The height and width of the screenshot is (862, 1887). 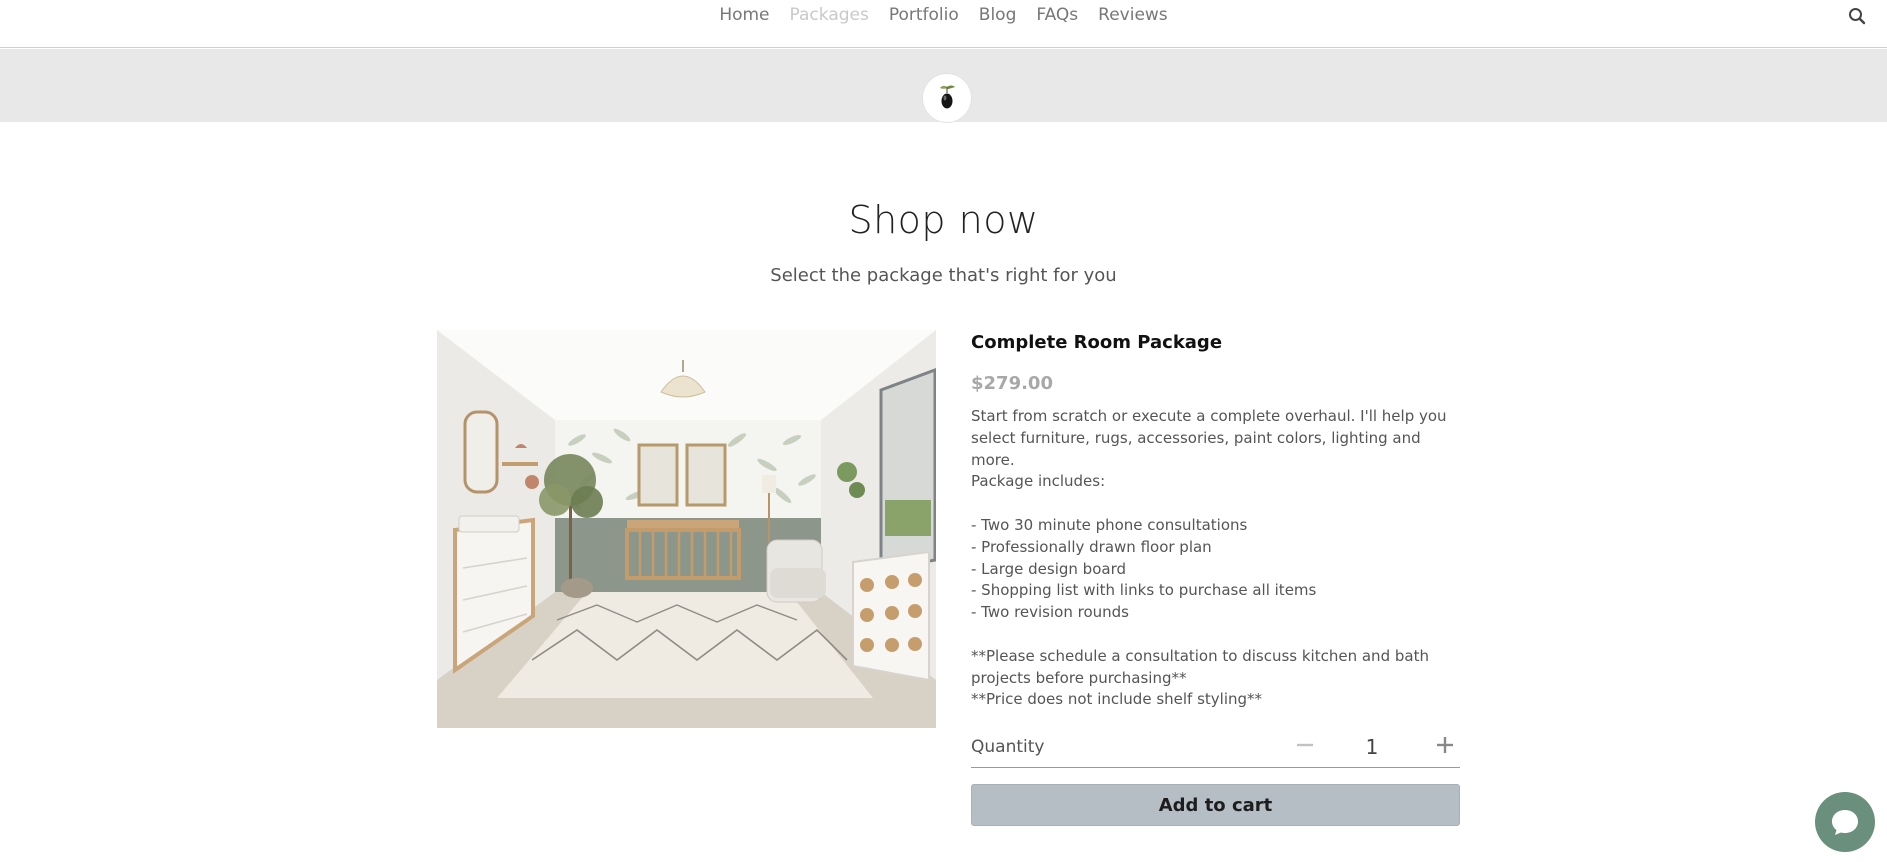 I want to click on nav-blog: Blog, so click(x=998, y=15).